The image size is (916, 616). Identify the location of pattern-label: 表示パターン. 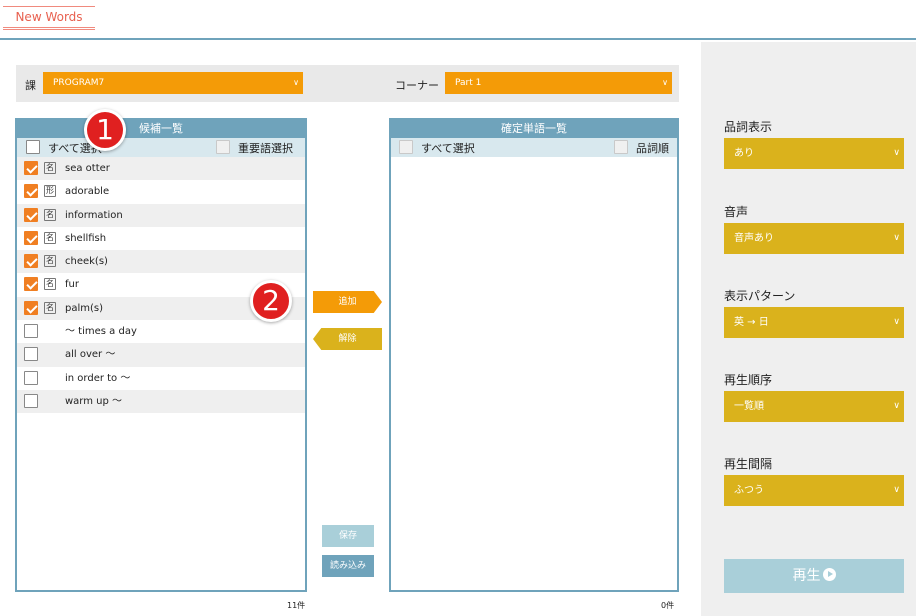
(760, 296).